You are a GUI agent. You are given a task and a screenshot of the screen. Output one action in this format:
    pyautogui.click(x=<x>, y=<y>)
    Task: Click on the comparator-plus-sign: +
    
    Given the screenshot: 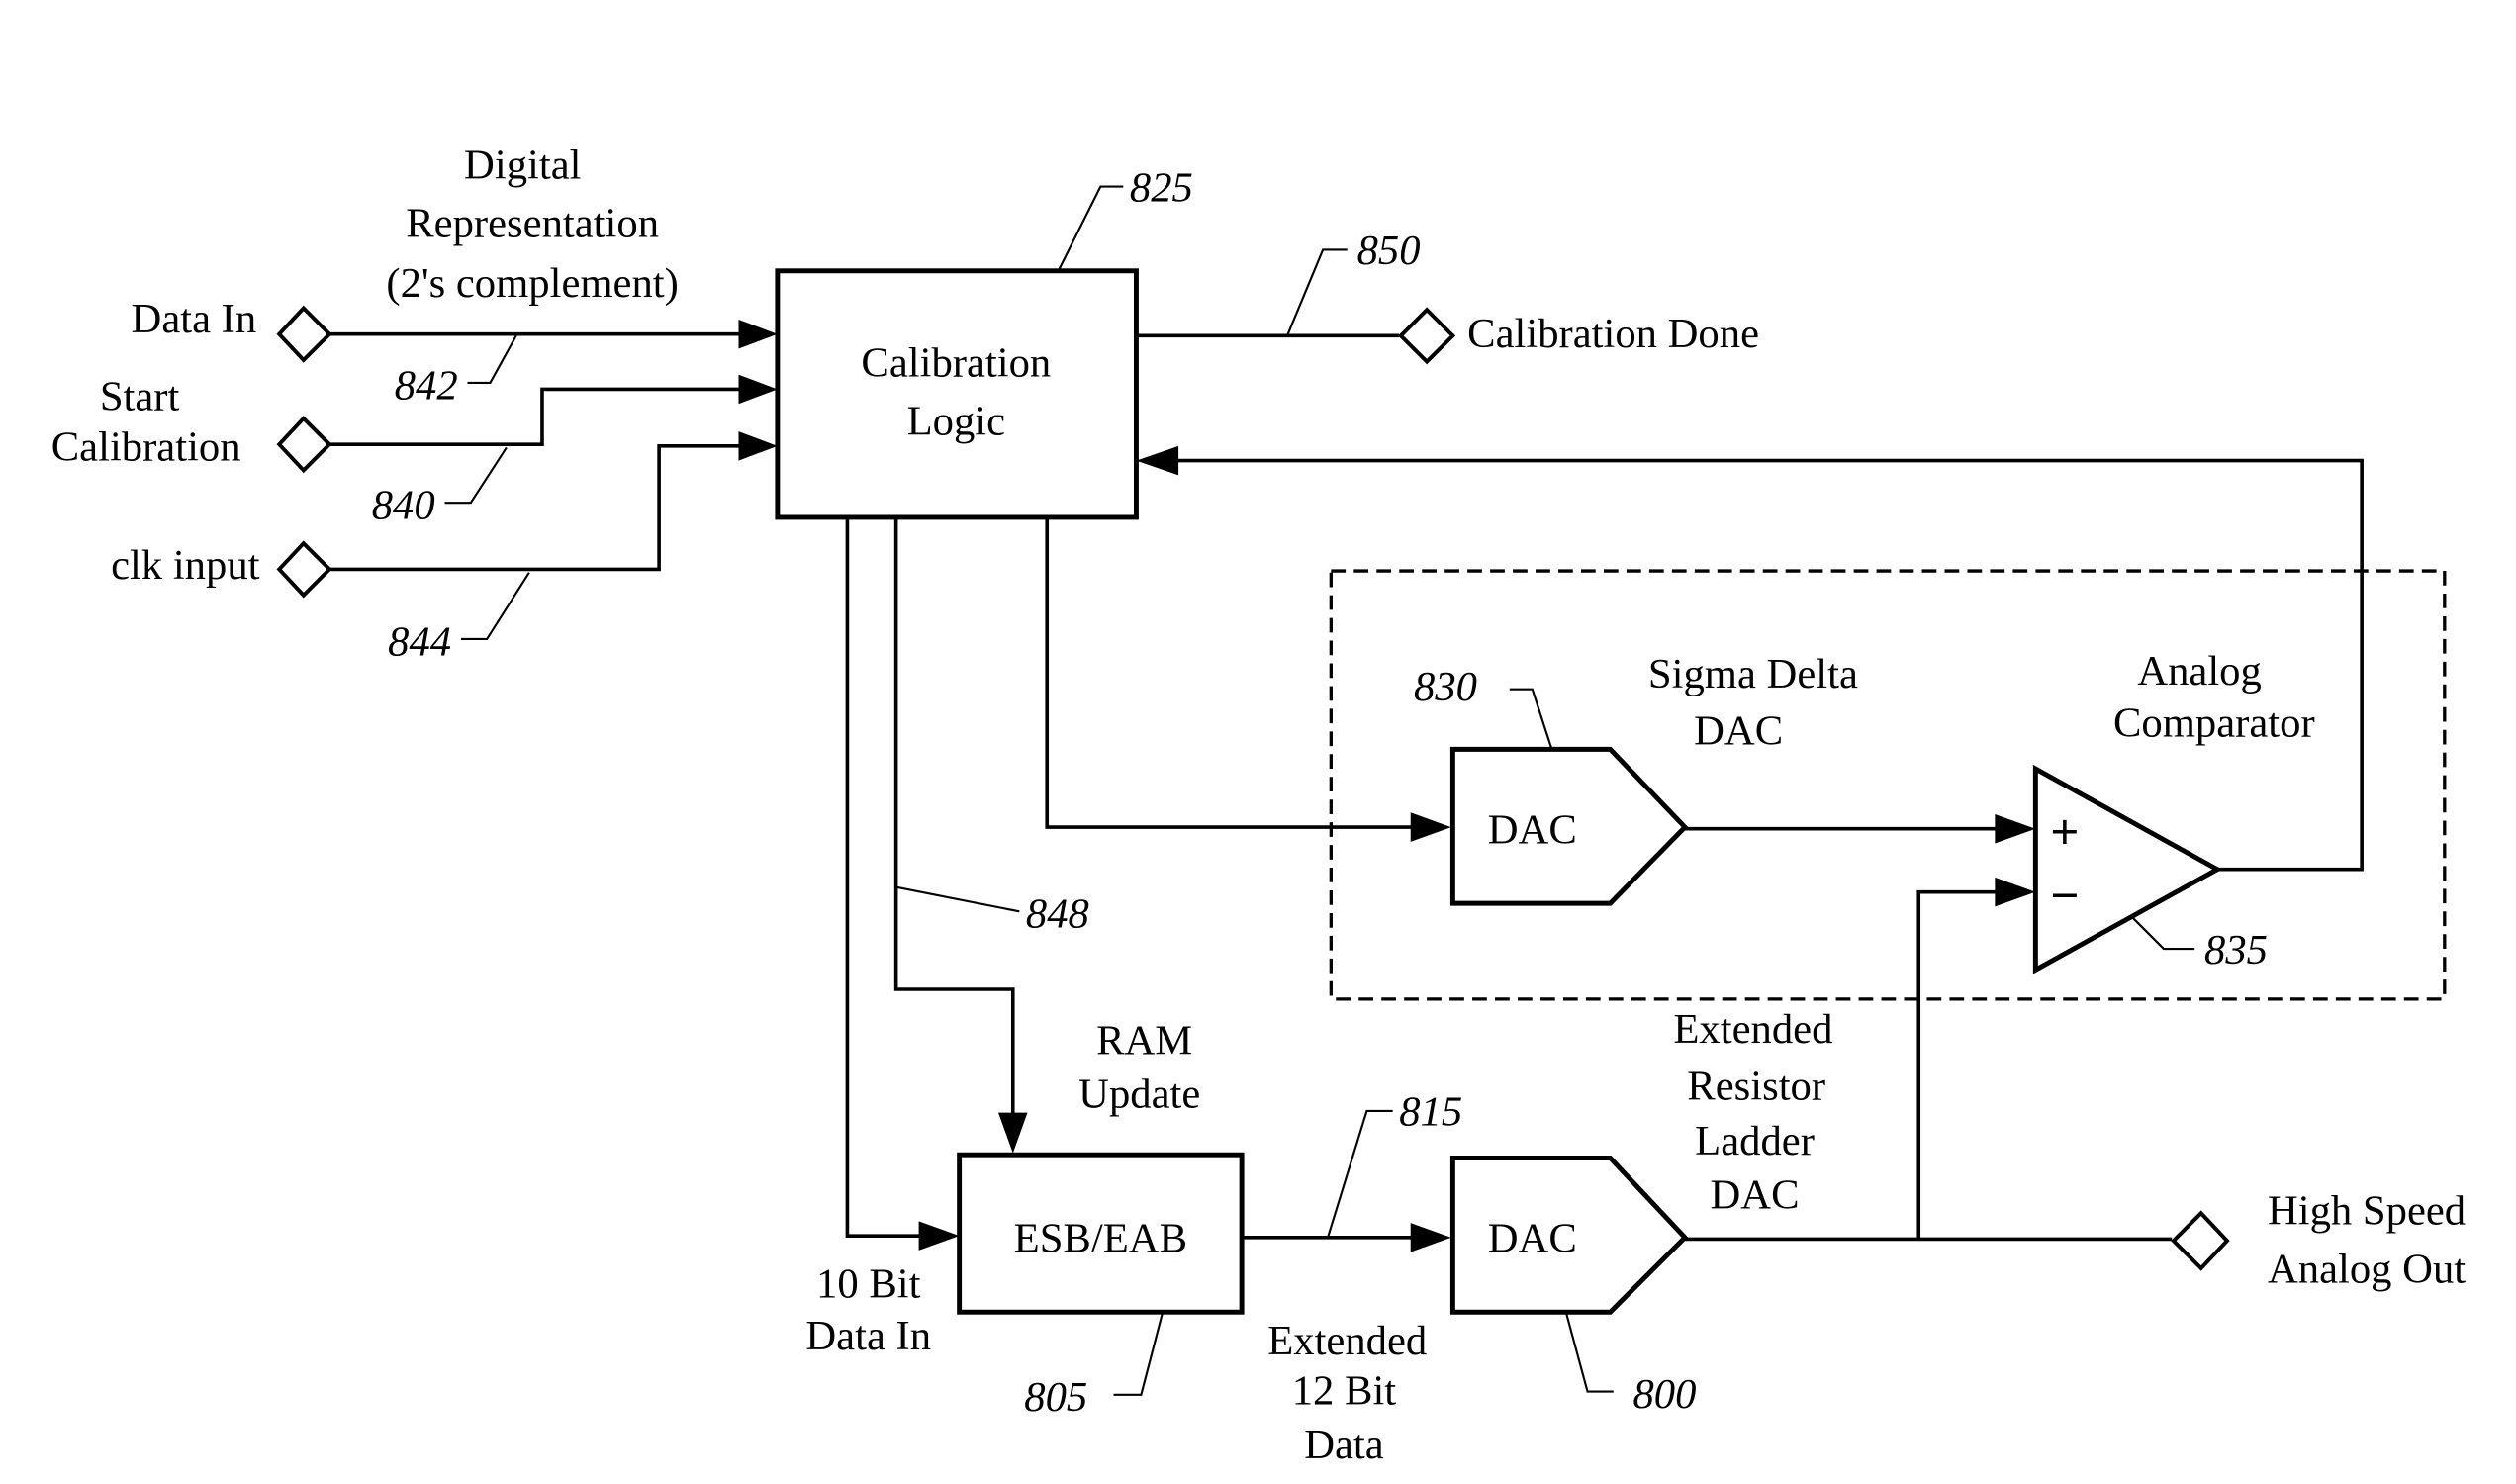 What is the action you would take?
    pyautogui.click(x=2066, y=831)
    